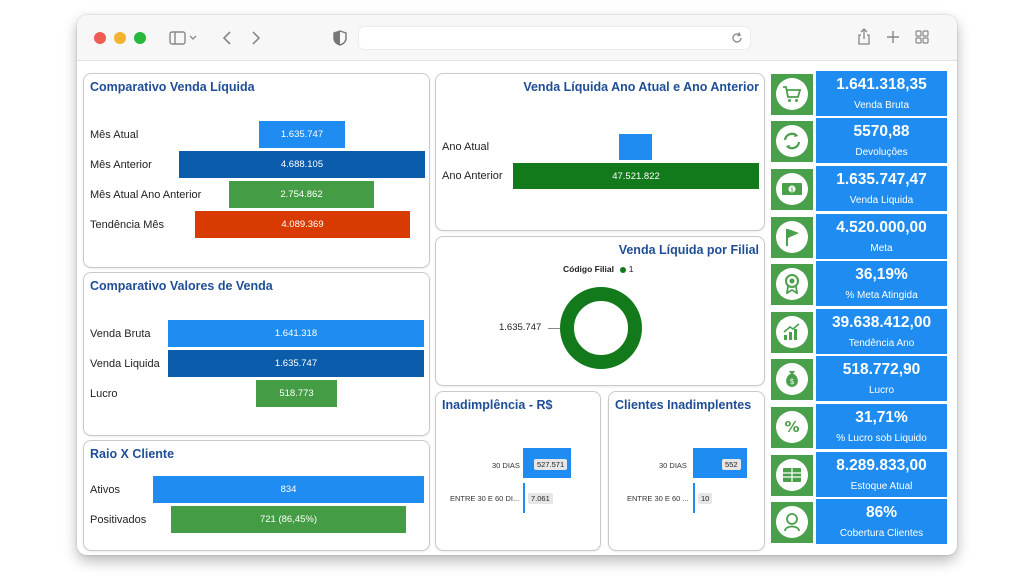 Image resolution: width=1024 pixels, height=576 pixels. I want to click on row-label-mes-anterior: Mês Anterior, so click(121, 165).